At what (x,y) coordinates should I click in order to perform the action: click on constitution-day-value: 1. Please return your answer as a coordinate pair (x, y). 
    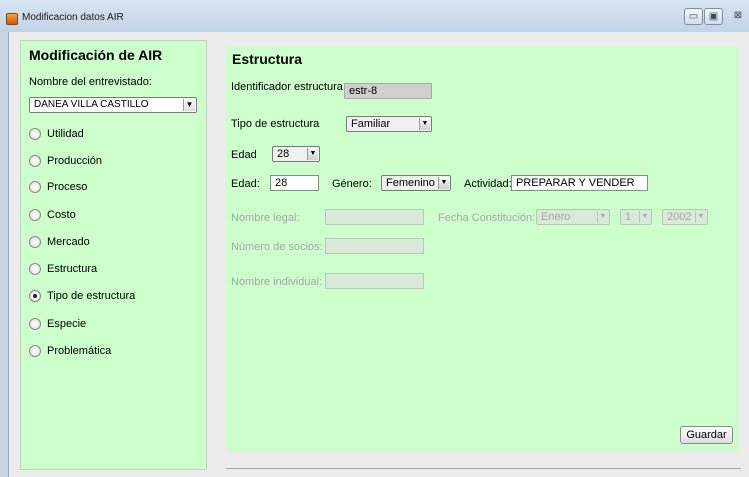
    Looking at the image, I should click on (628, 217).